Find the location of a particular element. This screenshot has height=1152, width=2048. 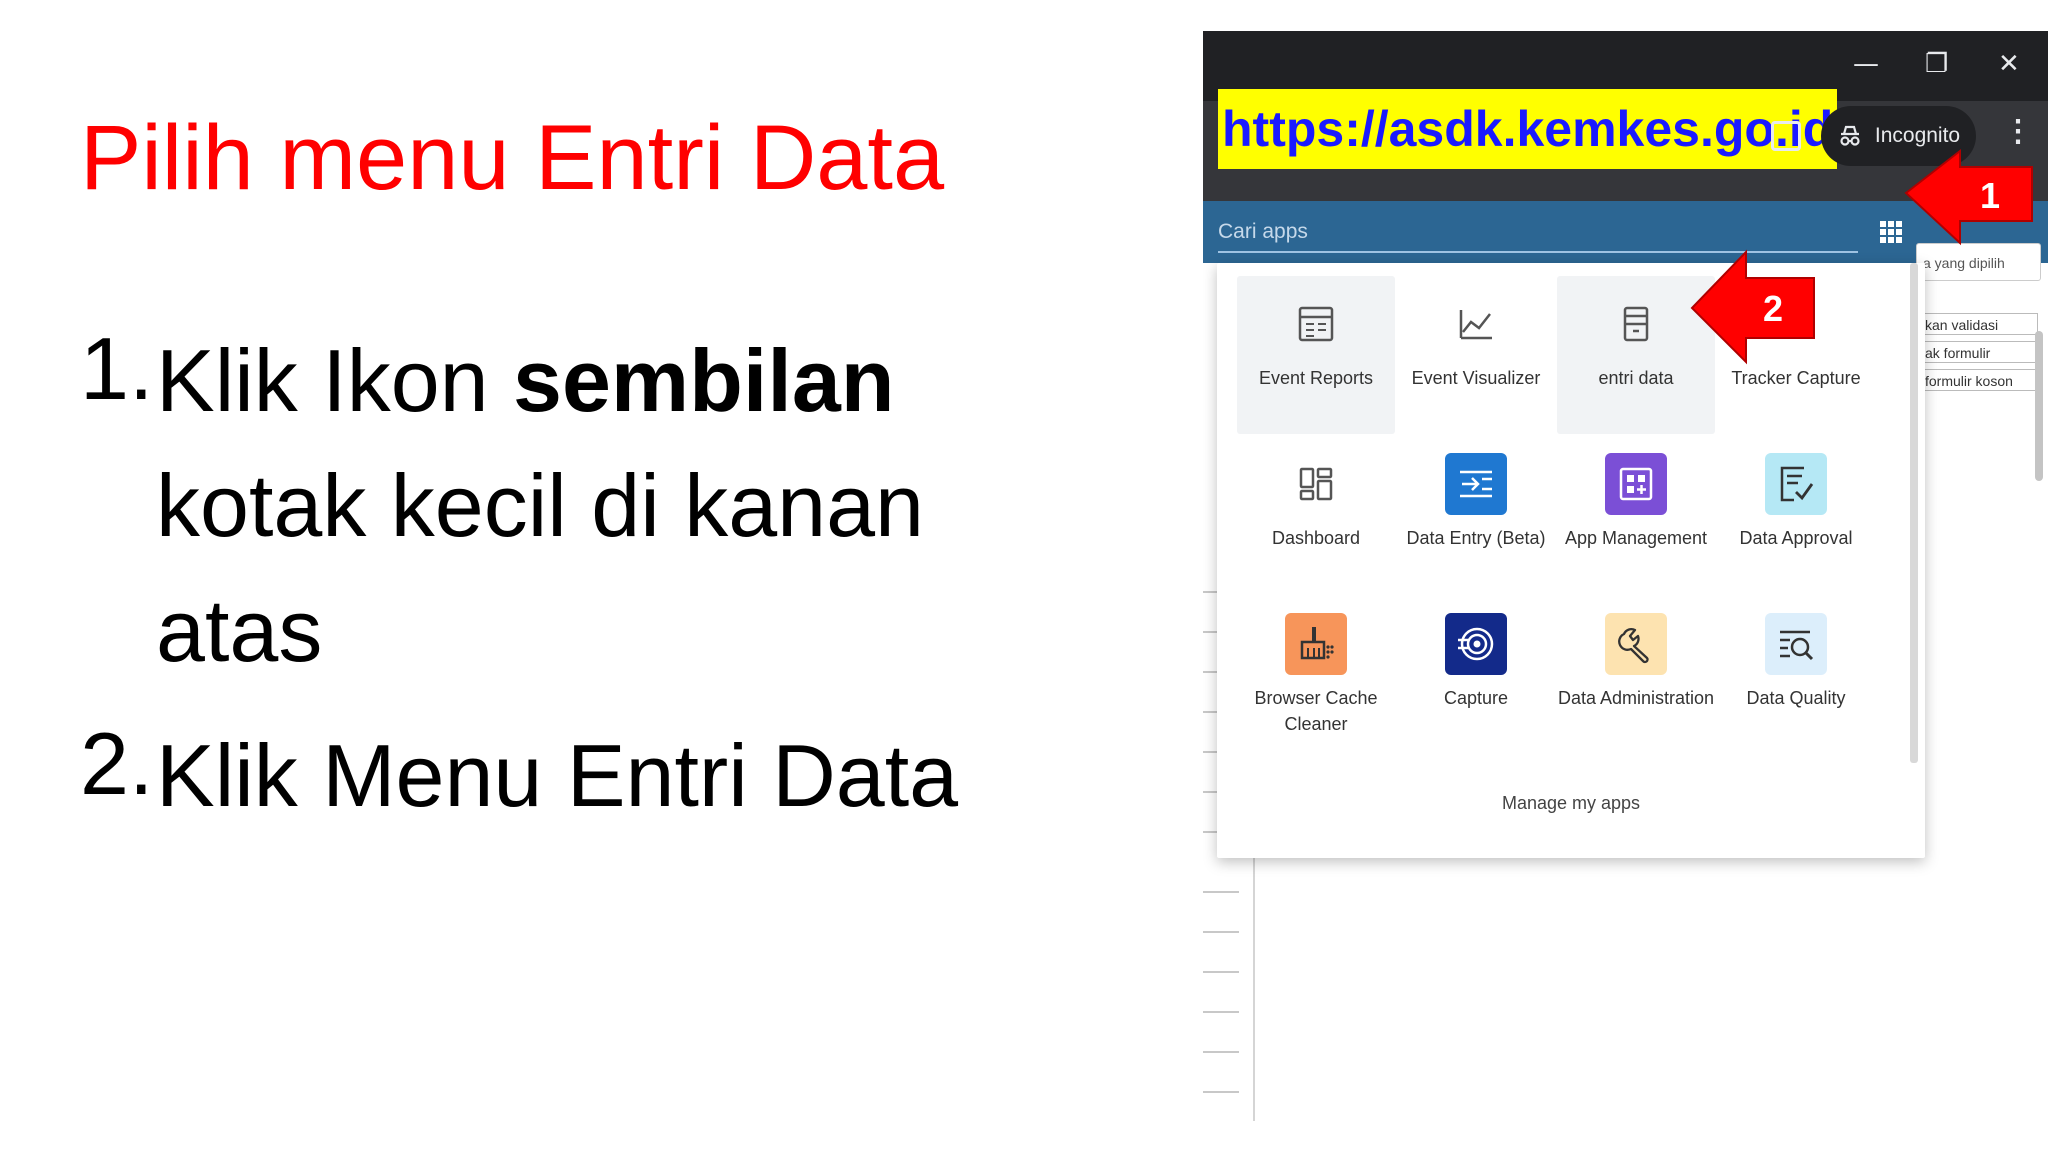

app-dashboard: Dashboard is located at coordinates (1316, 515).